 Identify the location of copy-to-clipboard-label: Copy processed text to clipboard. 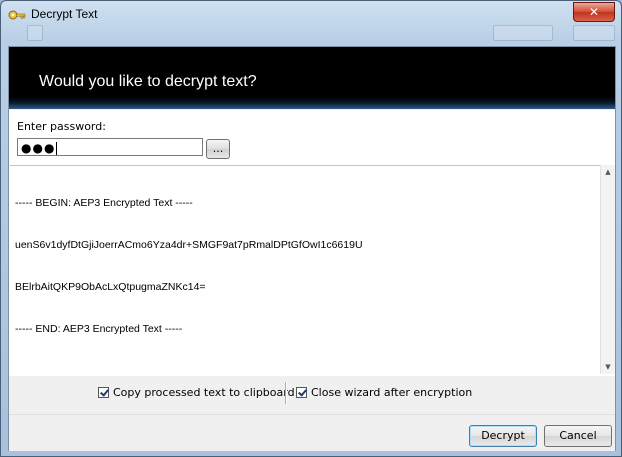
(204, 392).